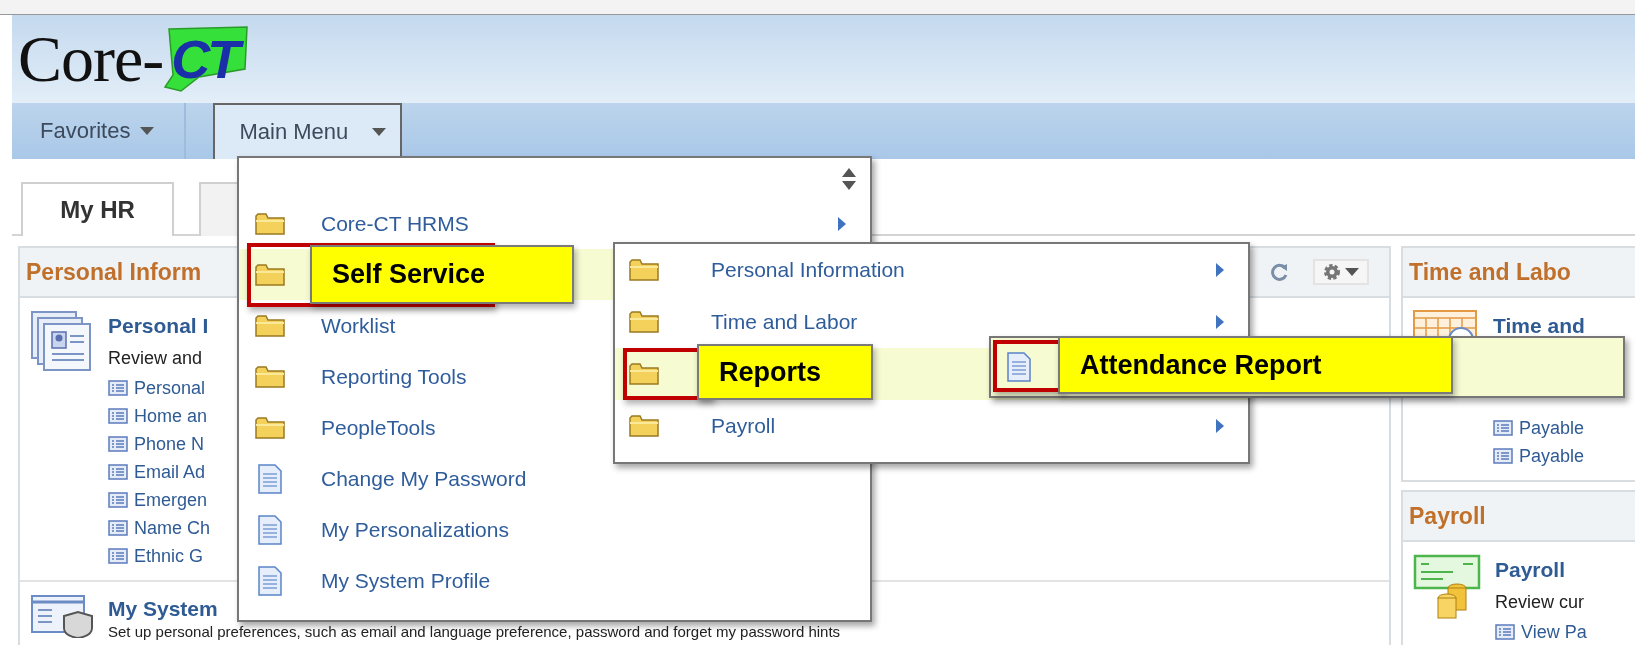 This screenshot has width=1635, height=645. What do you see at coordinates (1554, 632) in the screenshot?
I see `page-link: View Pa` at bounding box center [1554, 632].